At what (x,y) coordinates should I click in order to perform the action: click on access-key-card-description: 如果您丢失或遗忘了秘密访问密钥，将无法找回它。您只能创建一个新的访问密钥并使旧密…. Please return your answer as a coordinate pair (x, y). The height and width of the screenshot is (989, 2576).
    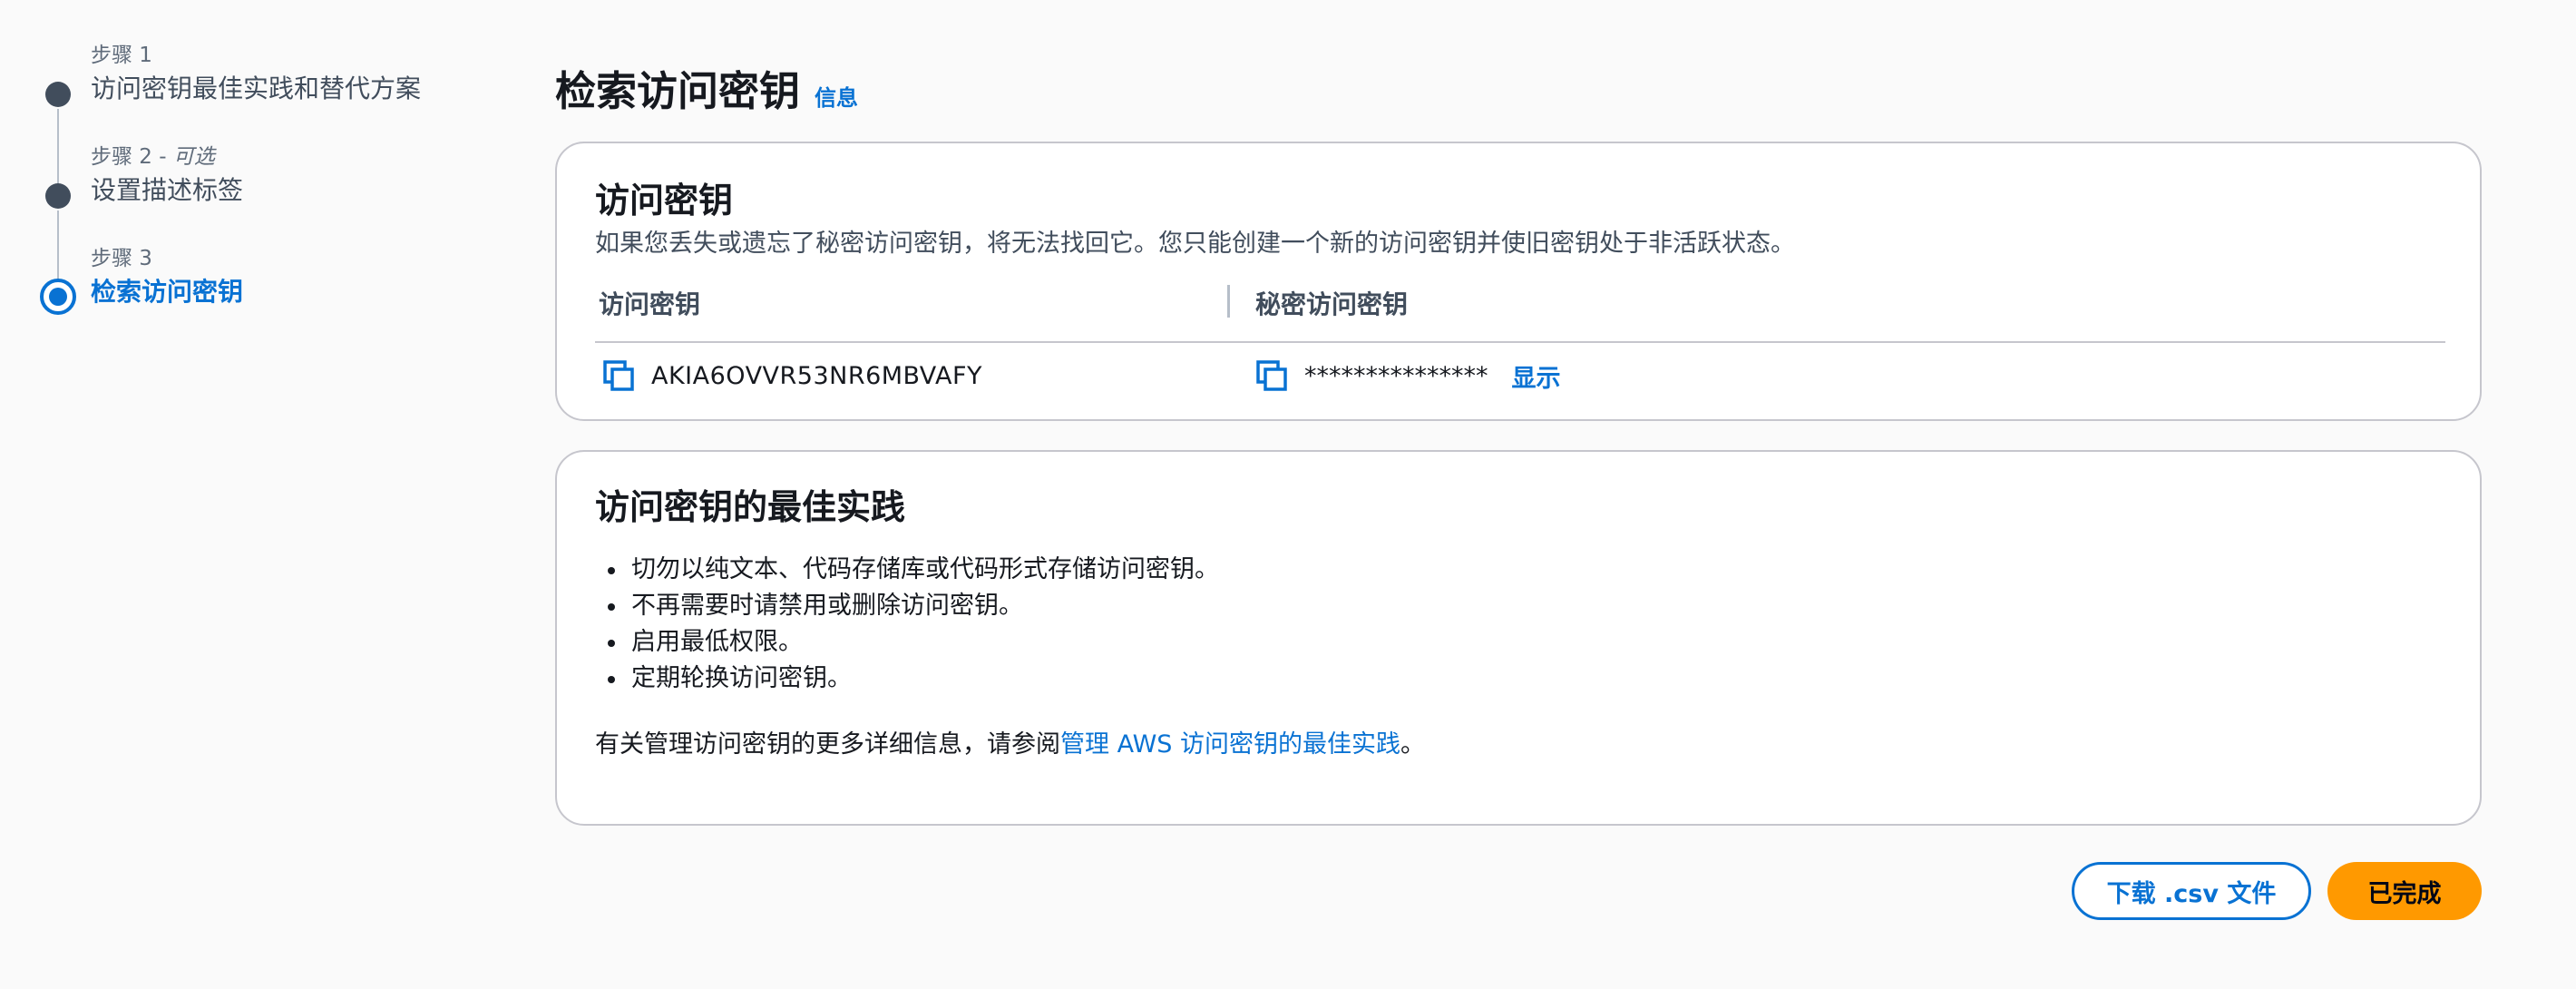
    Looking at the image, I should click on (1195, 244).